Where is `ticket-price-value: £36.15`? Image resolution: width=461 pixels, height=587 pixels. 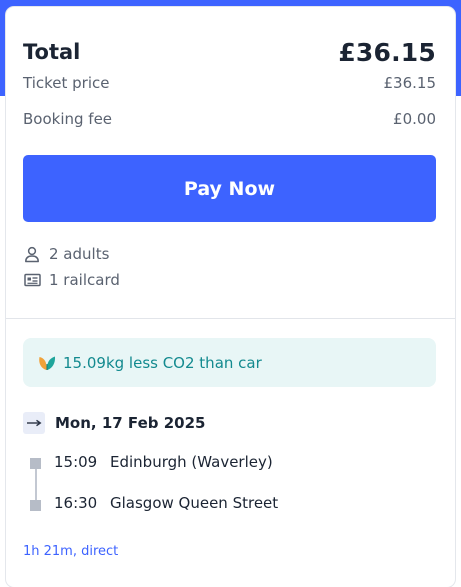
ticket-price-value: £36.15 is located at coordinates (410, 83).